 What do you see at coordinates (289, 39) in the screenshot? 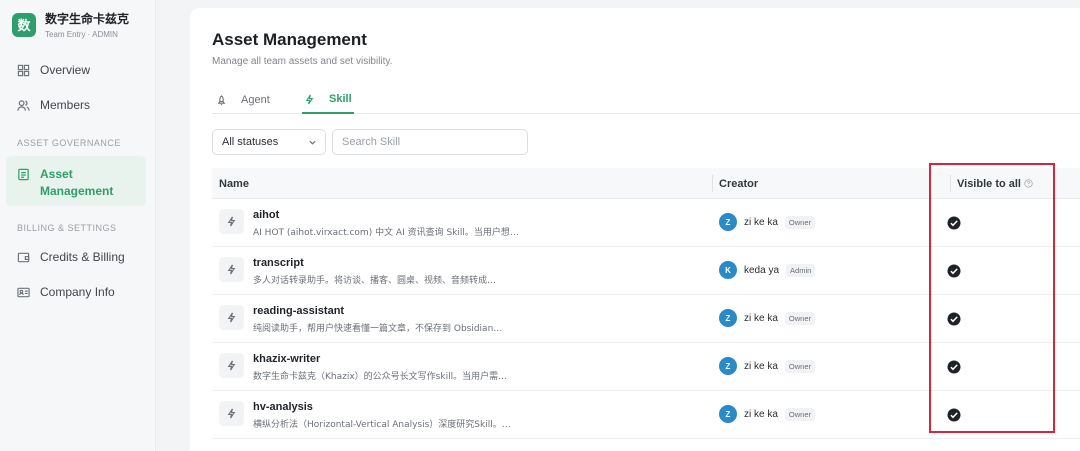
I see `page-title: Asset Management` at bounding box center [289, 39].